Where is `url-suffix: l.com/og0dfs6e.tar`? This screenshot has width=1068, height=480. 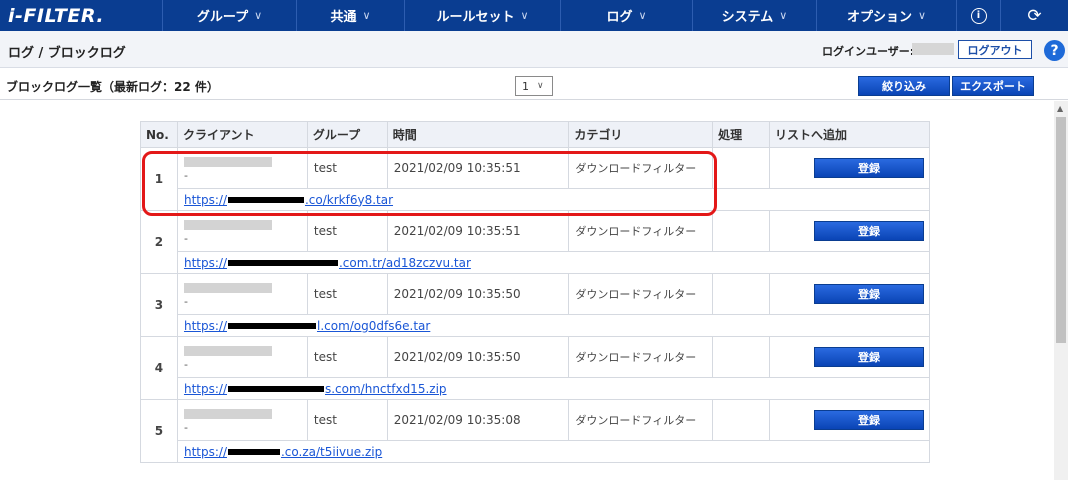
url-suffix: l.com/og0dfs6e.tar is located at coordinates (373, 325).